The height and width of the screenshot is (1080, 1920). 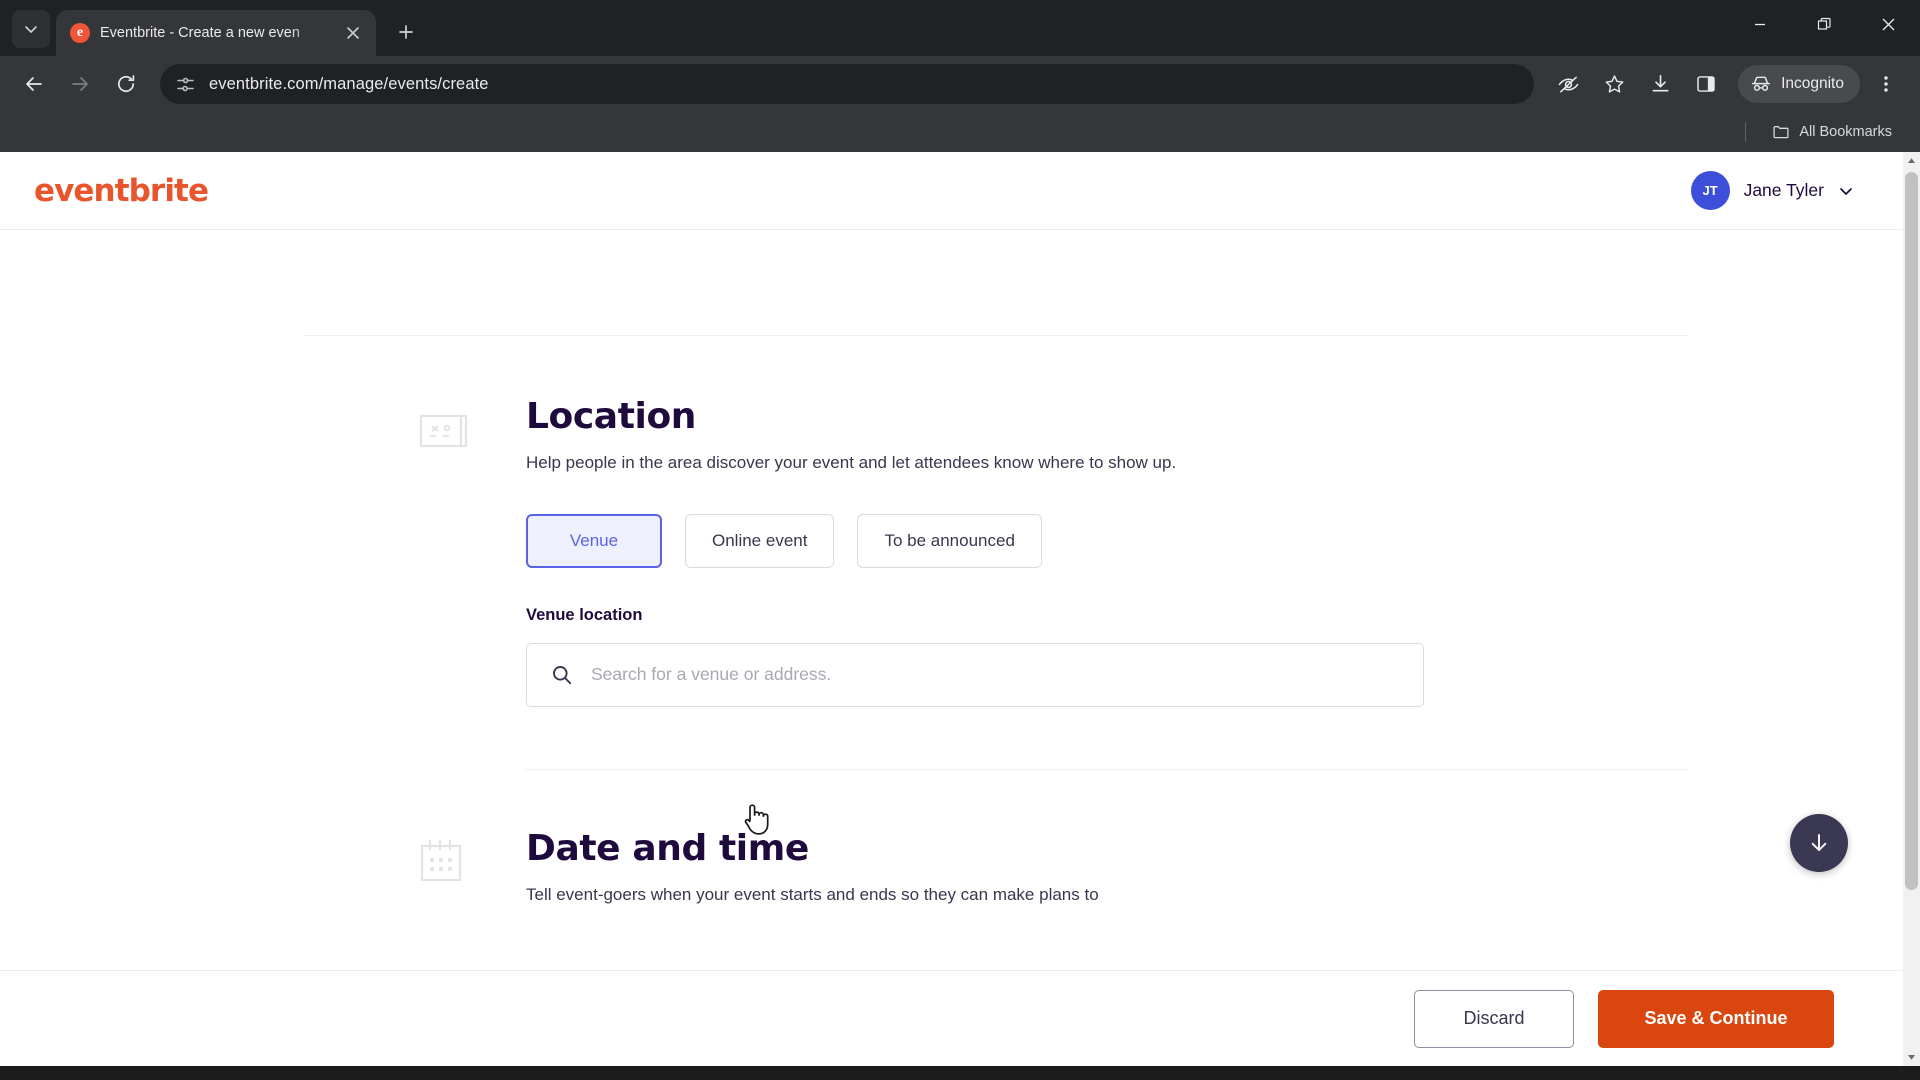 I want to click on minimize-icon, so click(x=1760, y=24).